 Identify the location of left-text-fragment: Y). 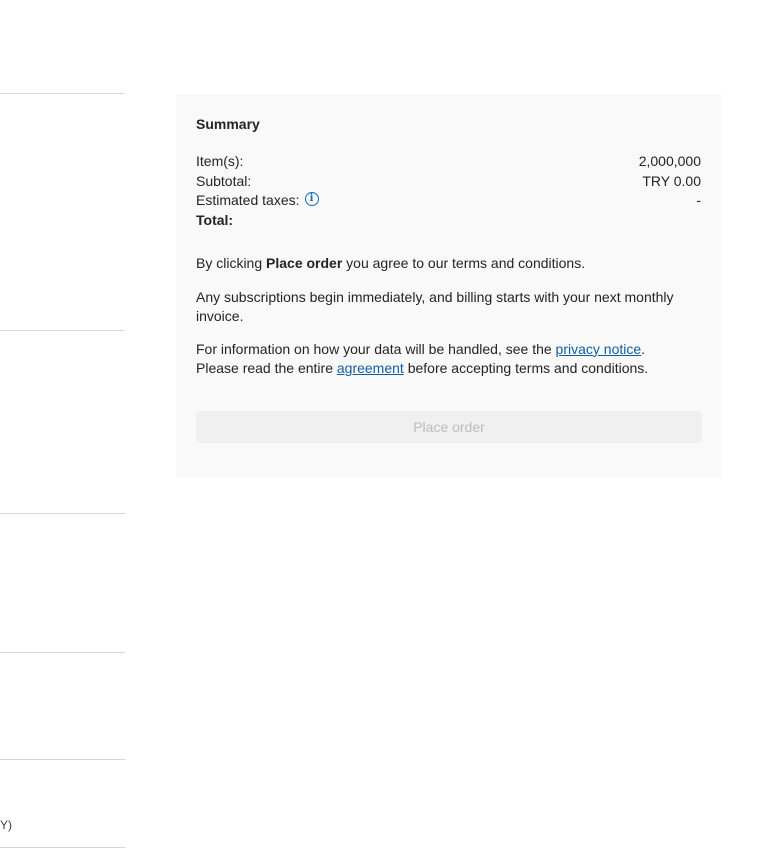
(6, 825).